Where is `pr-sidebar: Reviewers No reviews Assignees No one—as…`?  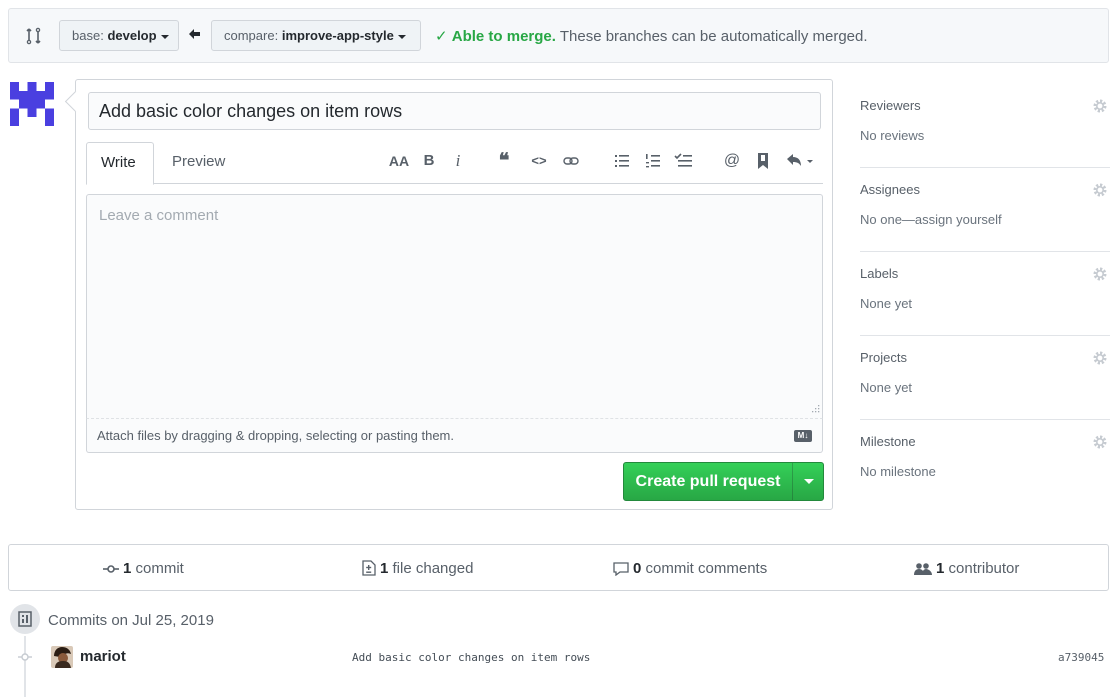 pr-sidebar: Reviewers No reviews Assignees No one—as… is located at coordinates (985, 294).